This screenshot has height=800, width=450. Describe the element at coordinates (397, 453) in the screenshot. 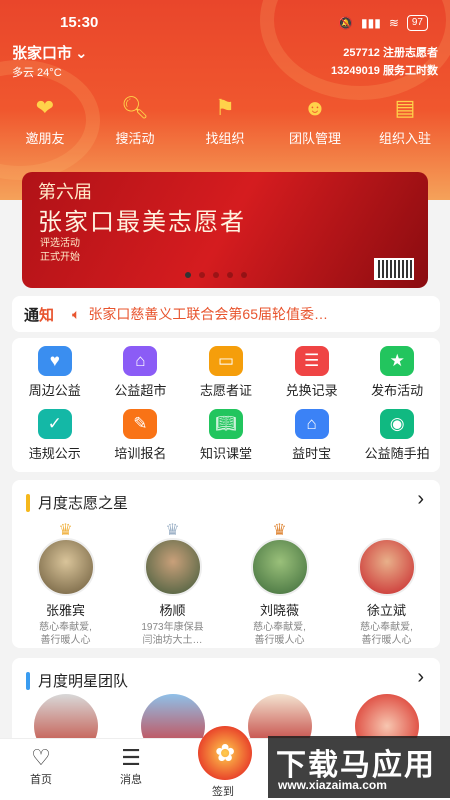

I see `grid-label: 公益随手拍` at that location.